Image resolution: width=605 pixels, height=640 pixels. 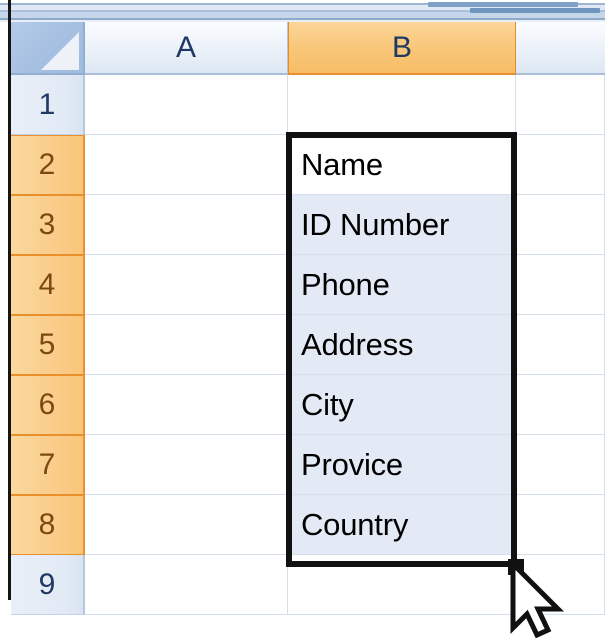 I want to click on cell-C3, so click(x=560, y=225).